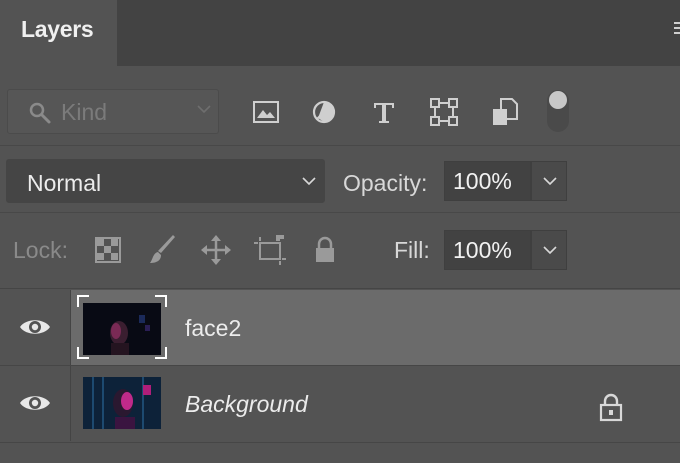  What do you see at coordinates (108, 250) in the screenshot?
I see `lock-transparent-pixels-icon` at bounding box center [108, 250].